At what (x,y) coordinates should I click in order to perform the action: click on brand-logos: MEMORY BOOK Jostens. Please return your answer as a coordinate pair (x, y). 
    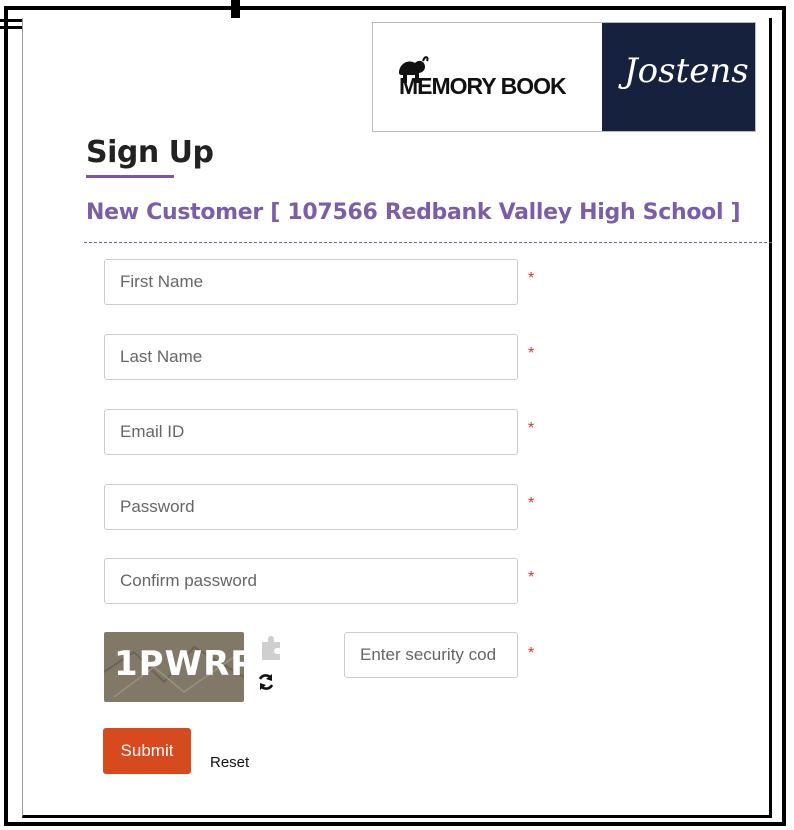
    Looking at the image, I should click on (564, 77).